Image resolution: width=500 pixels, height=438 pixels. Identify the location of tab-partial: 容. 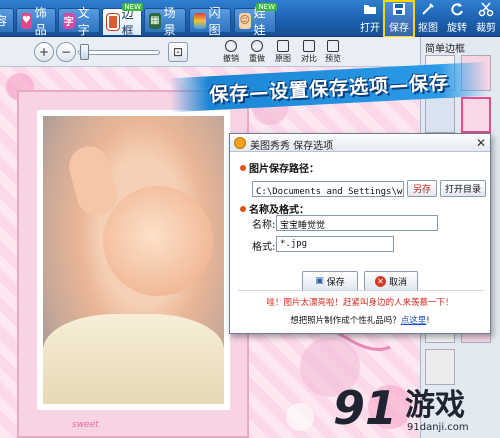
(7, 20).